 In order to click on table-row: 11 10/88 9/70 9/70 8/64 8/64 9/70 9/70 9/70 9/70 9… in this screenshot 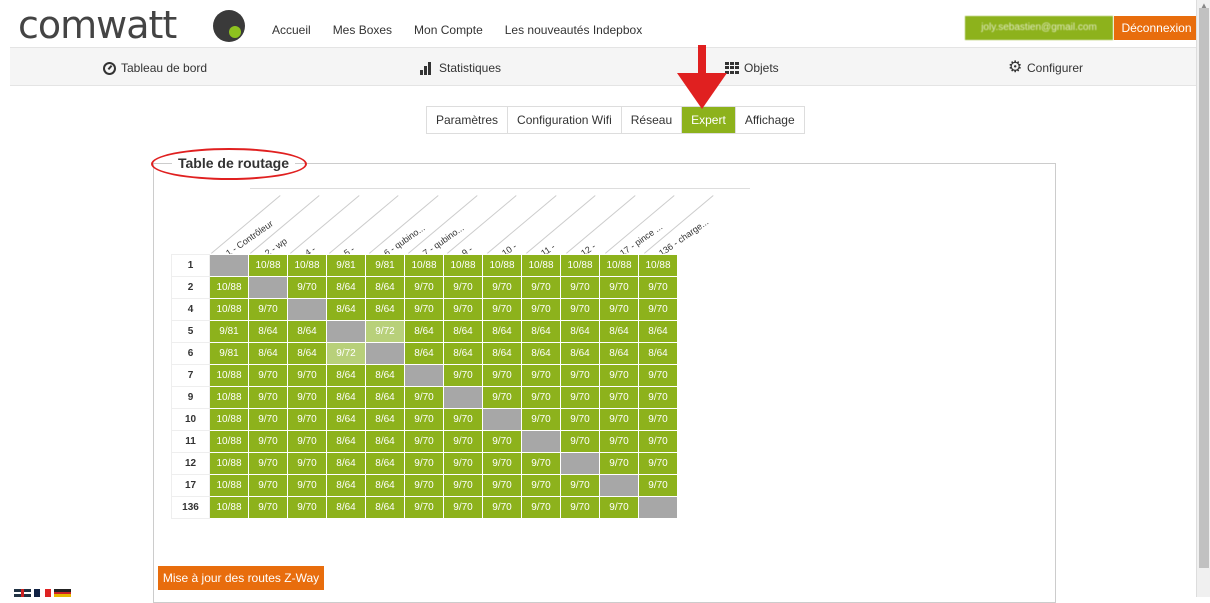, I will do `click(424, 441)`.